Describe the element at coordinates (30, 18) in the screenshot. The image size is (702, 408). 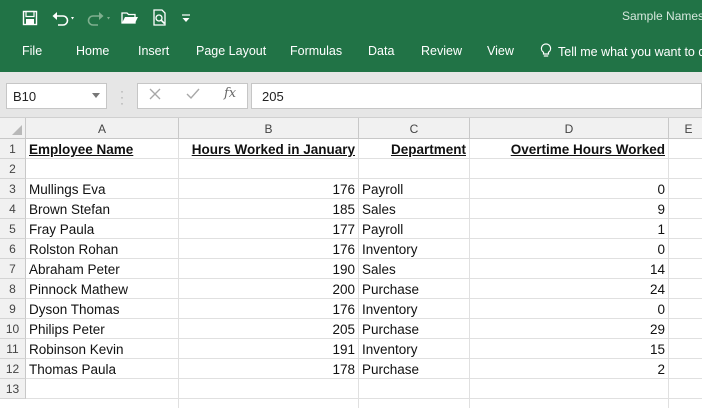
I see `save-icon` at that location.